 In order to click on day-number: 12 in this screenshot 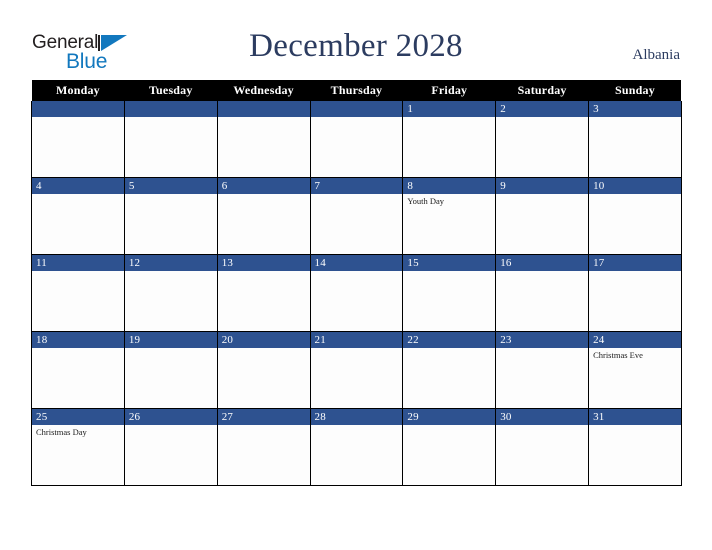, I will do `click(170, 263)`.